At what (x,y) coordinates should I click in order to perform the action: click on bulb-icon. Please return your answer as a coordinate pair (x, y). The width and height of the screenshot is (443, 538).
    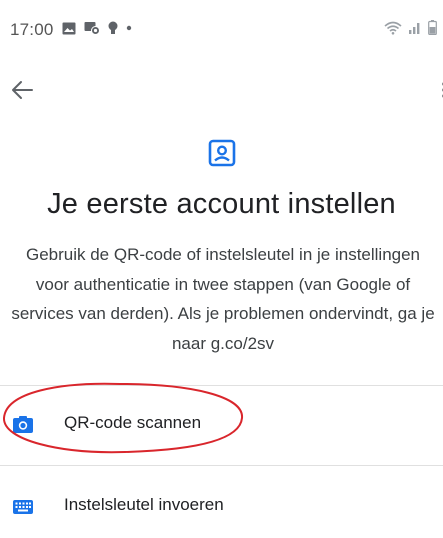
    Looking at the image, I should click on (113, 27).